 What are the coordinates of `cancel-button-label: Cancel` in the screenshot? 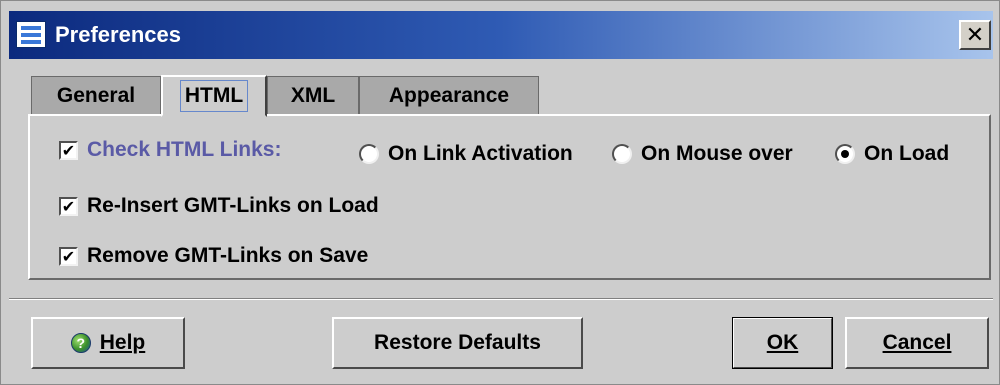 It's located at (917, 342).